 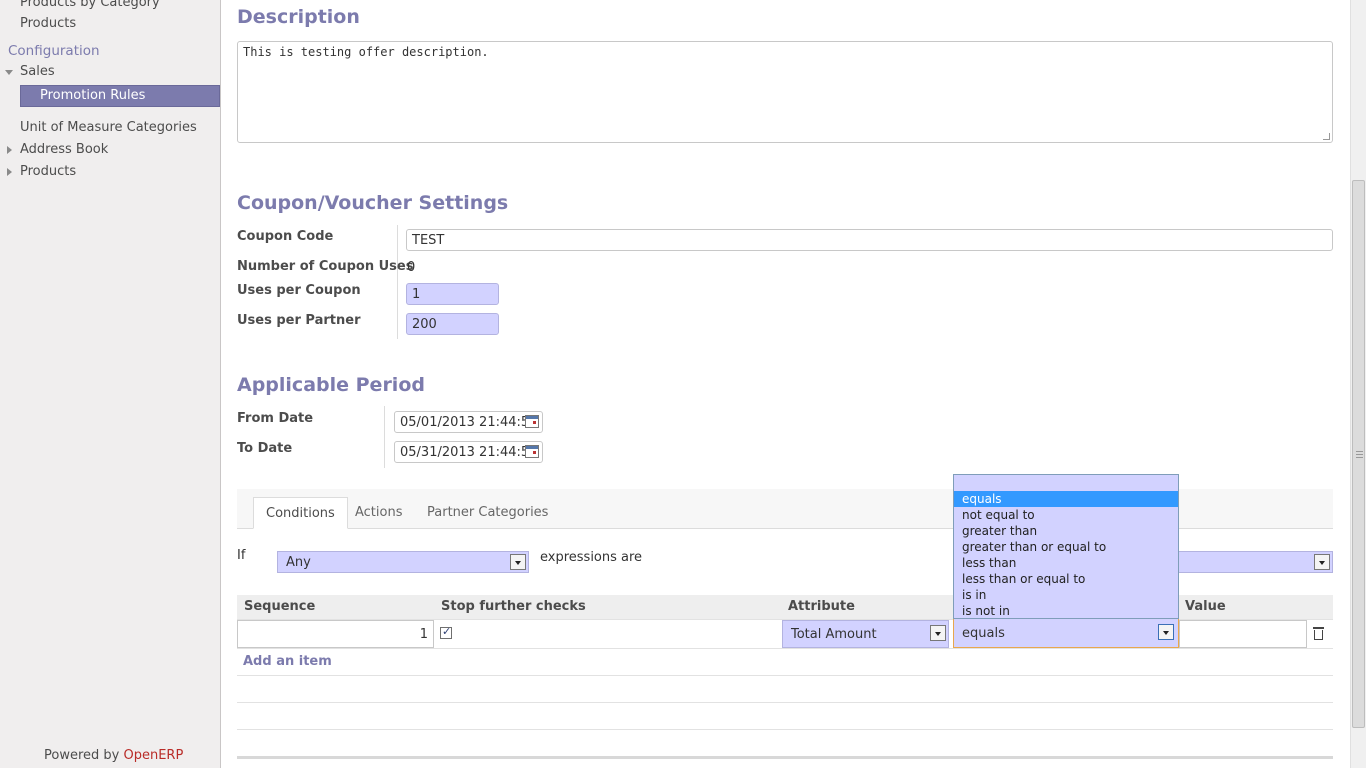 What do you see at coordinates (299, 290) in the screenshot?
I see `uses-per-coupon-label: Uses per Coupon` at bounding box center [299, 290].